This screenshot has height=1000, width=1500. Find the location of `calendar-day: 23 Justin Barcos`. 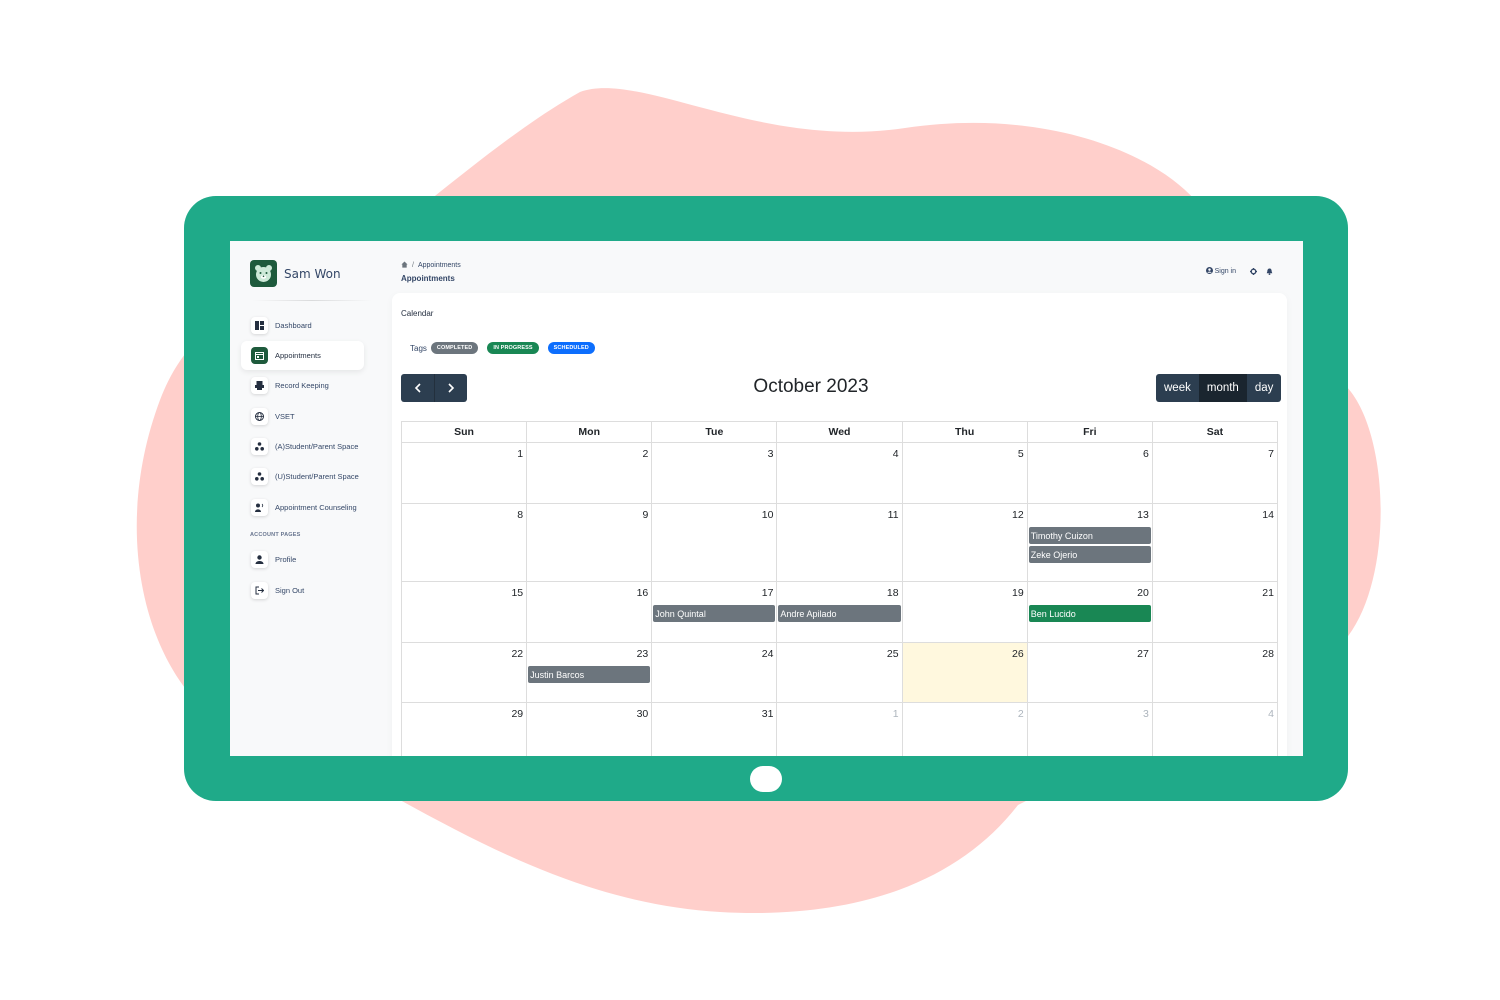

calendar-day: 23 Justin Barcos is located at coordinates (590, 673).